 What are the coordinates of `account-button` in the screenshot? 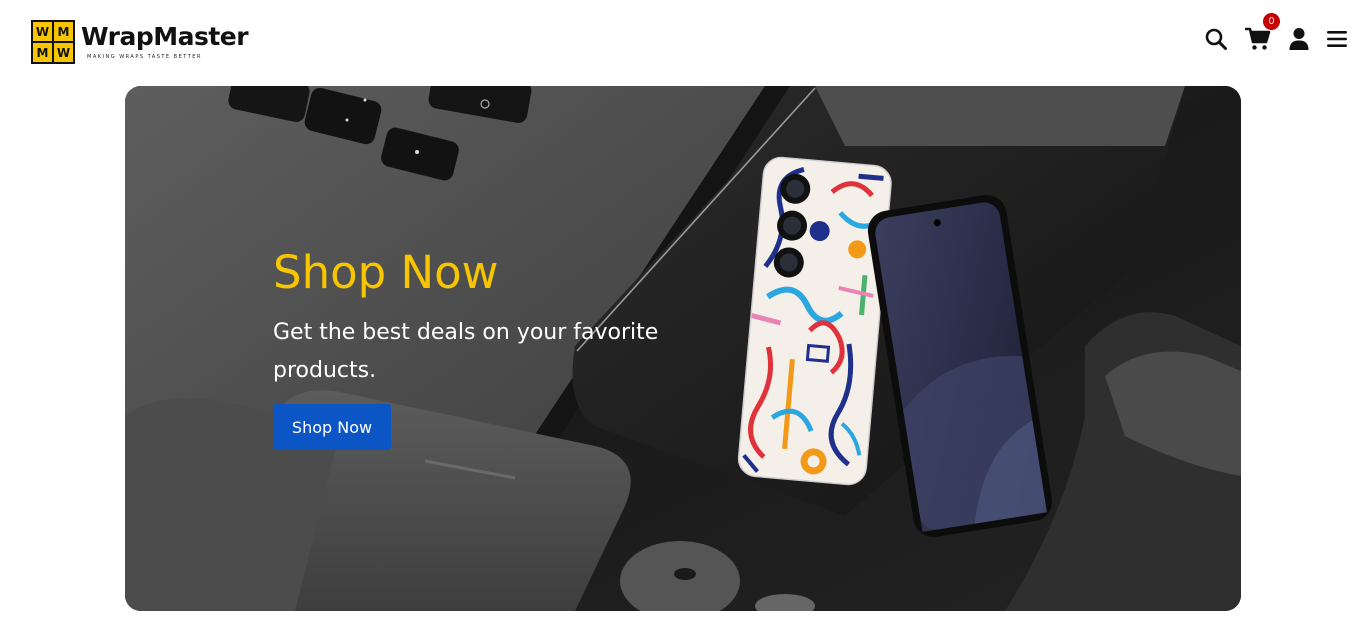 It's located at (1299, 39).